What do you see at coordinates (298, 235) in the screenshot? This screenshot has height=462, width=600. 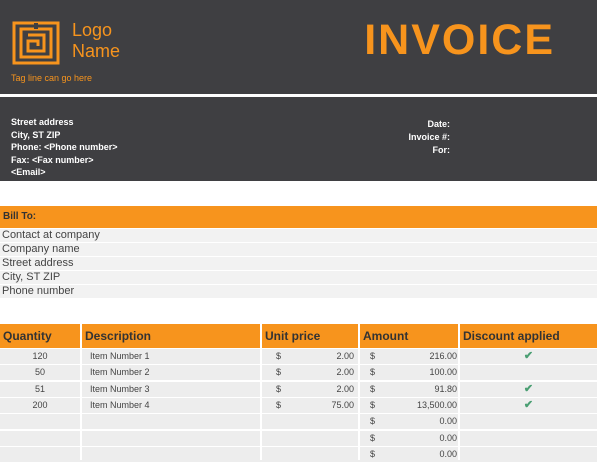 I see `bill-to-line: Contact at company` at bounding box center [298, 235].